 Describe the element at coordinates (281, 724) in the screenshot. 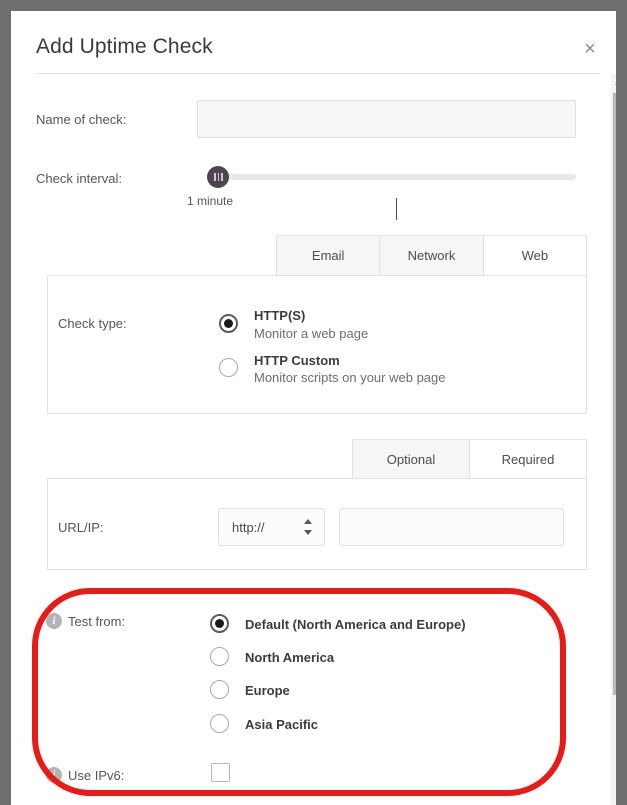

I see `test-from-option-label: Asia Pacific` at that location.